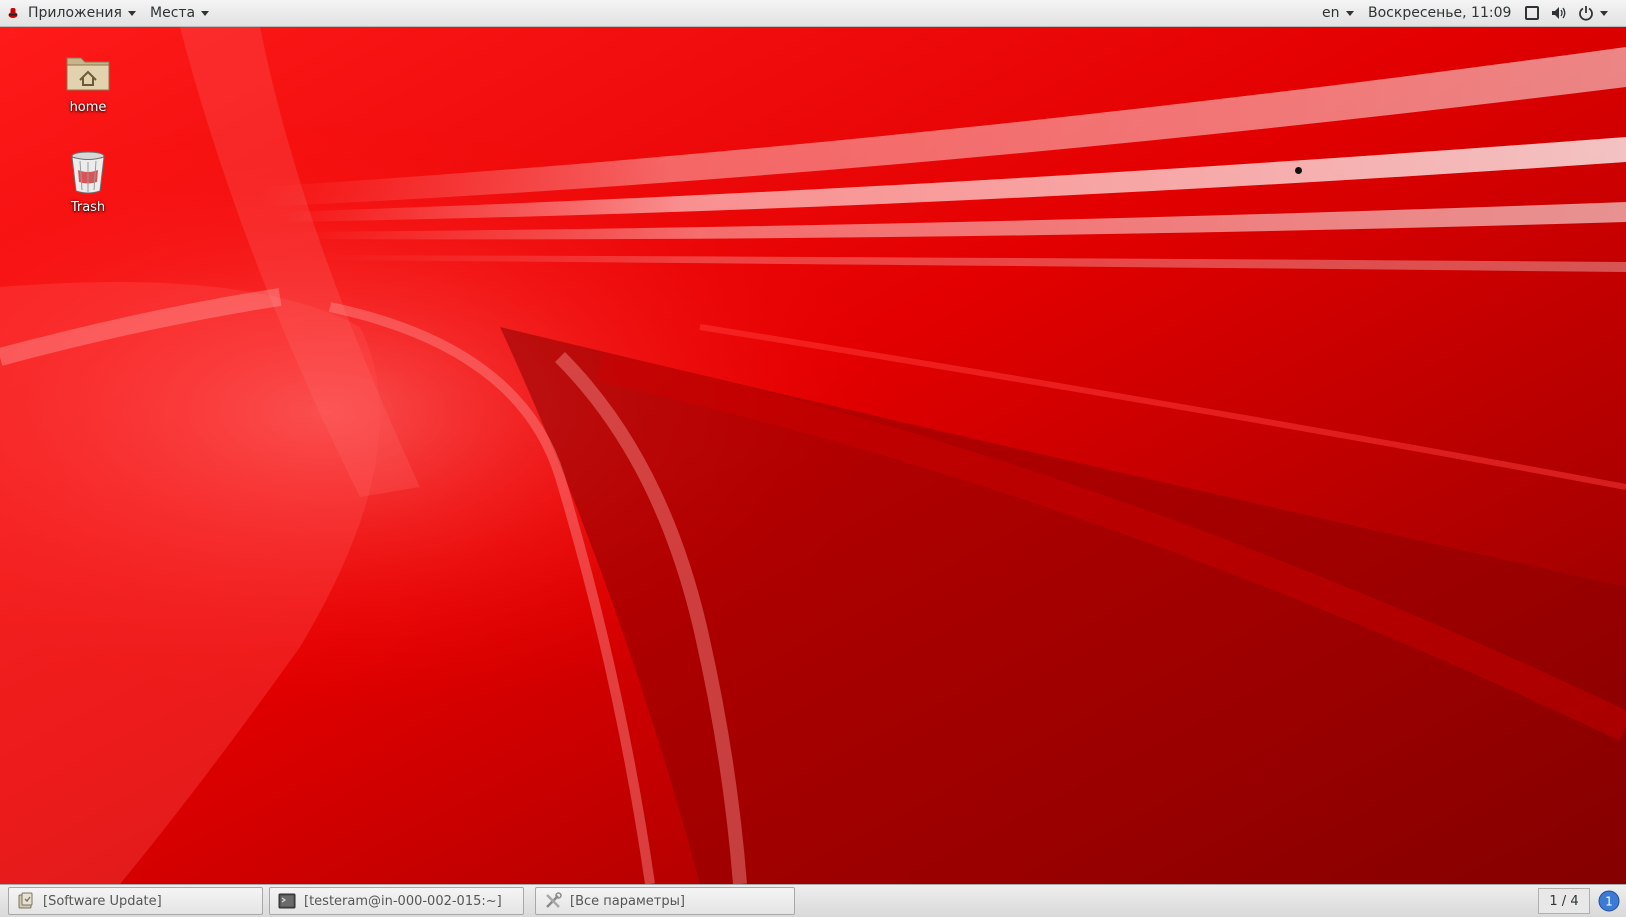 This screenshot has height=917, width=1626. I want to click on taskbar-item-label: [testeram@in-000-002-015:~], so click(403, 901).